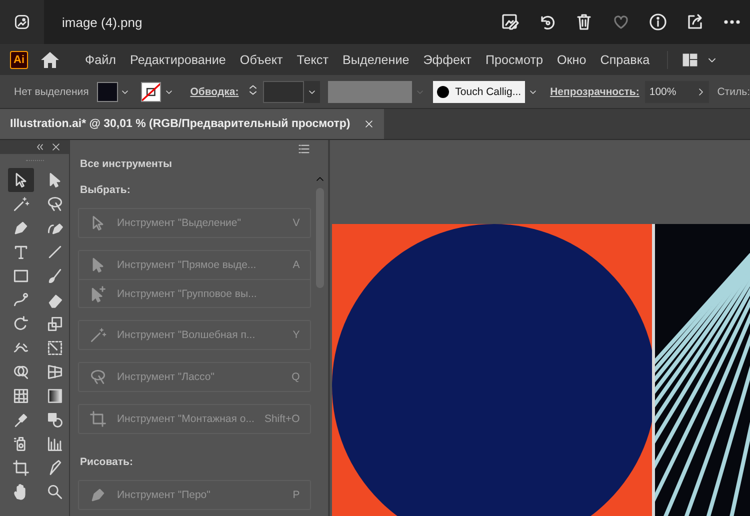 This screenshot has width=750, height=516. Describe the element at coordinates (55, 492) in the screenshot. I see `zoom-icon` at that location.